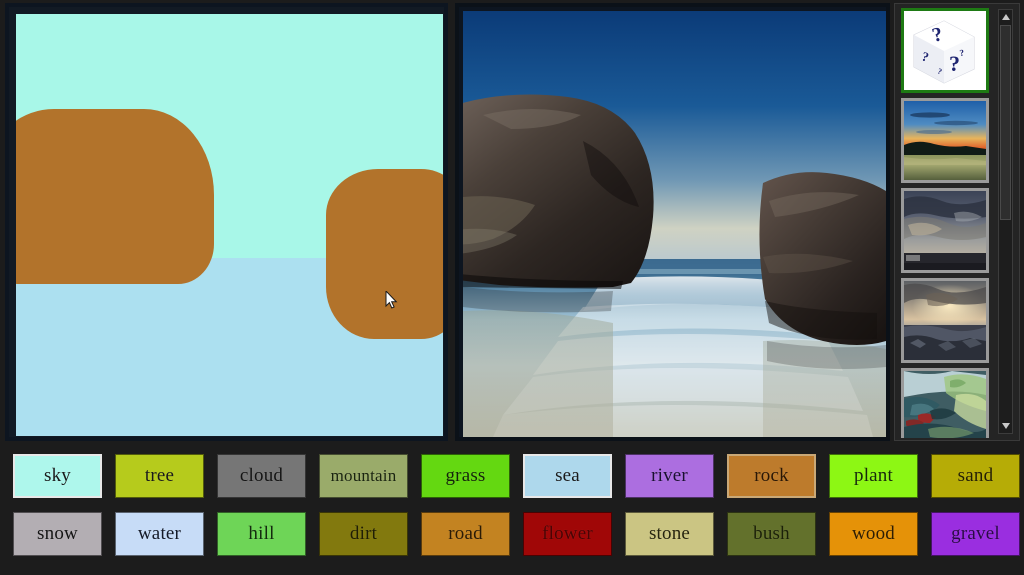  I want to click on palette-swatch-label: sand, so click(975, 475).